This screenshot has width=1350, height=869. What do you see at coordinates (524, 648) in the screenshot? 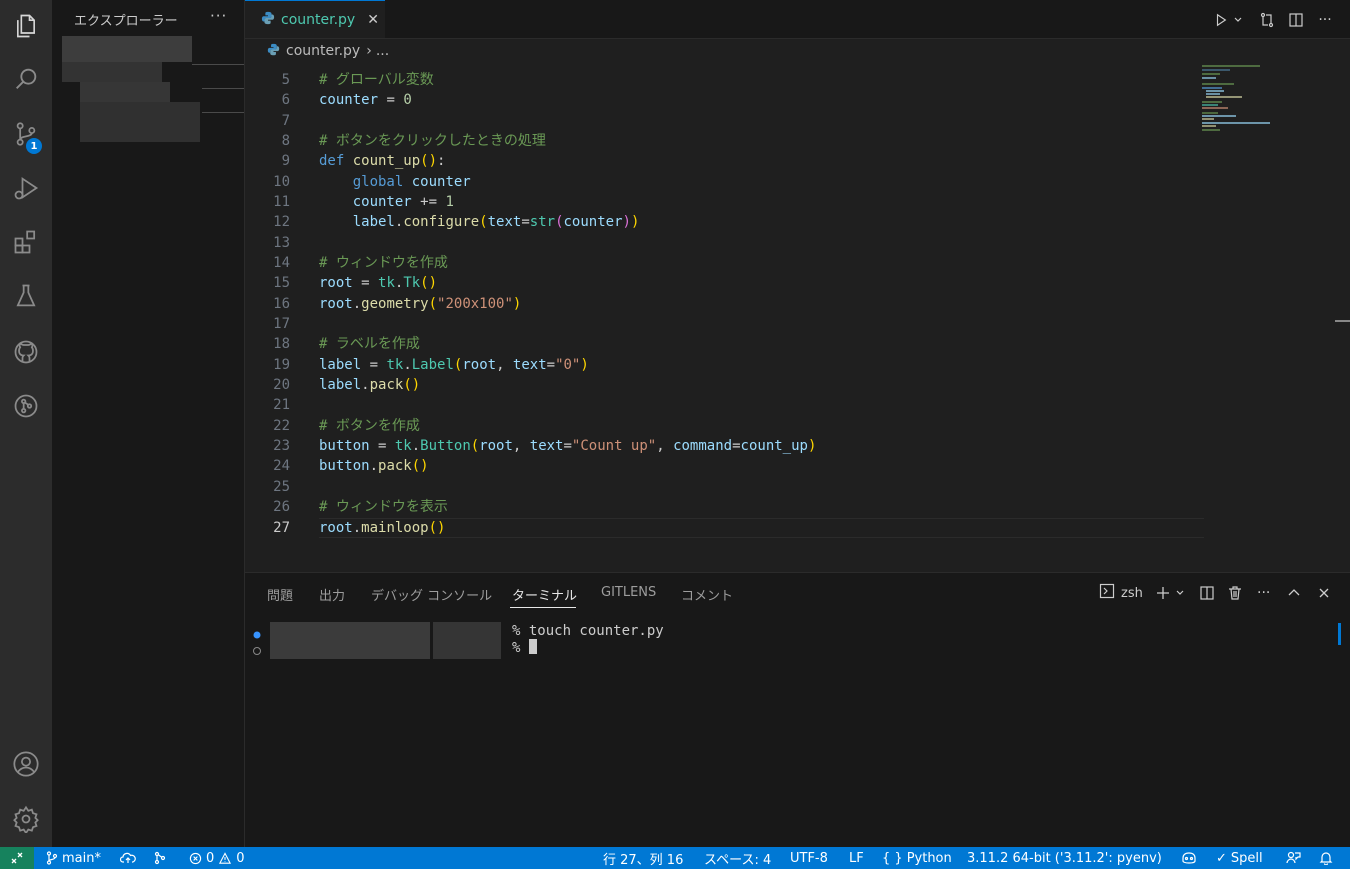
I see `terminal-line-current: %` at bounding box center [524, 648].